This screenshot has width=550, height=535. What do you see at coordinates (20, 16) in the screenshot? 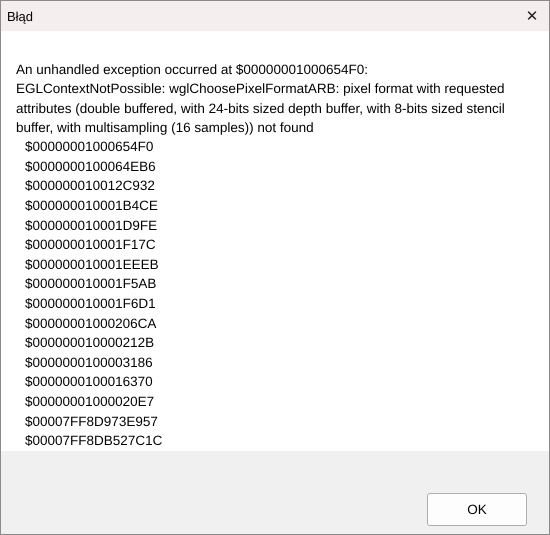
I see `window-title: Błąd` at bounding box center [20, 16].